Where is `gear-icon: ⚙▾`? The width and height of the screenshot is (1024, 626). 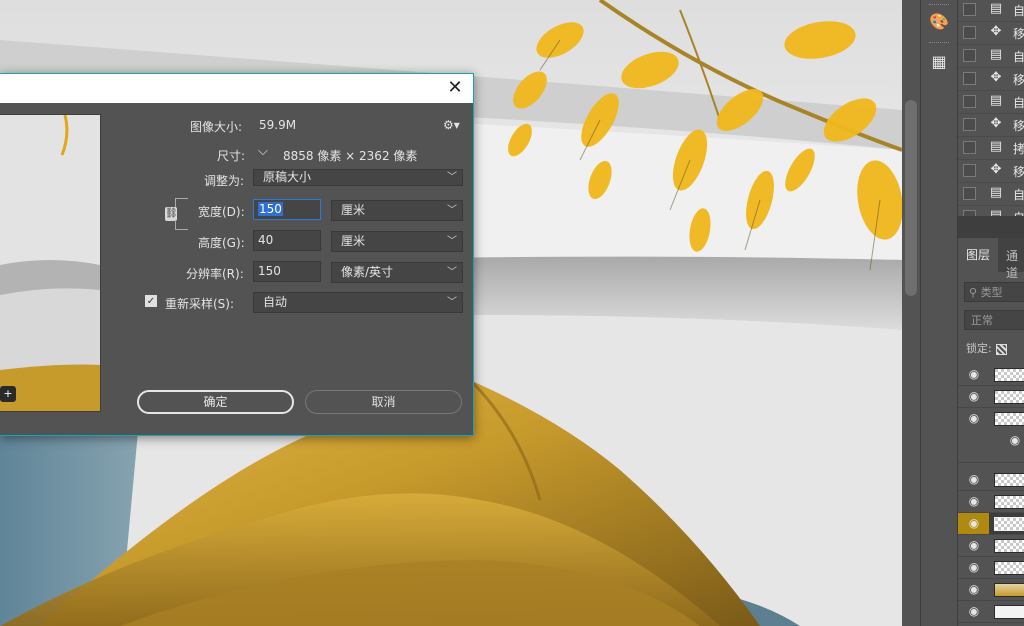
gear-icon: ⚙▾ is located at coordinates (451, 125).